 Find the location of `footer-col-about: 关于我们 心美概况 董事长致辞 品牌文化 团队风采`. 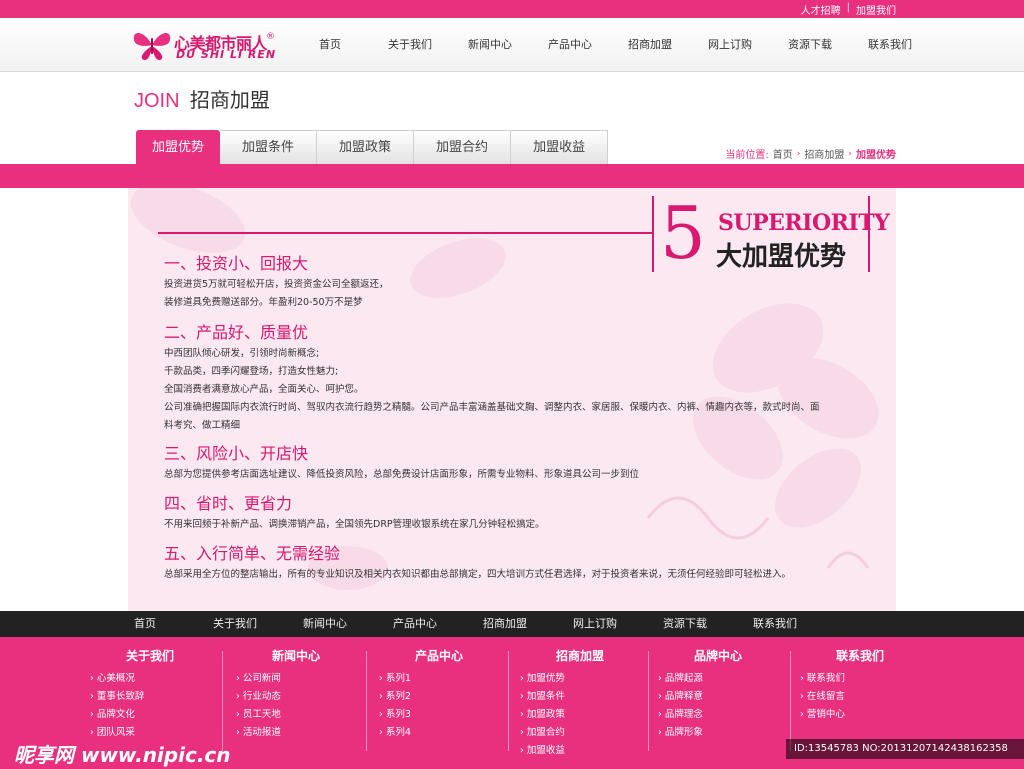

footer-col-about: 关于我们 心美概况 董事长致辞 品牌文化 团队风采 is located at coordinates (150, 694).